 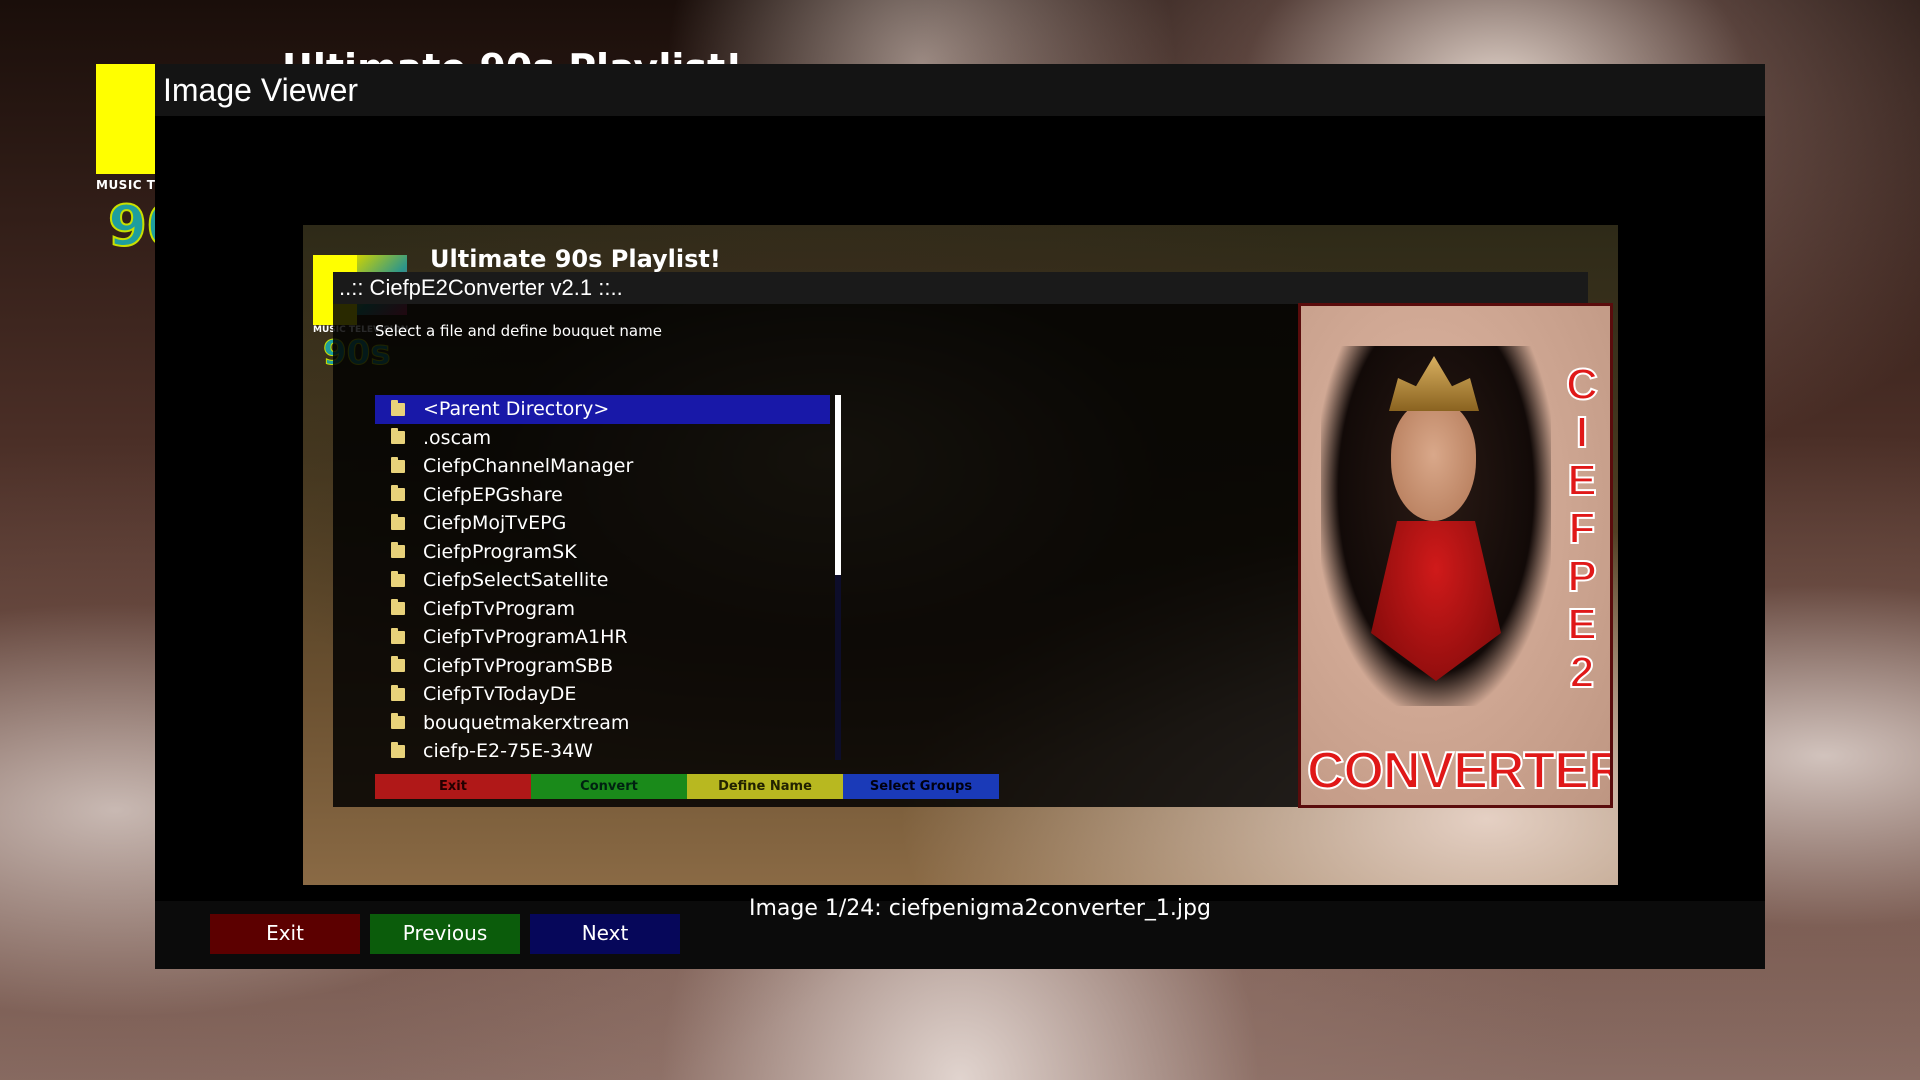 What do you see at coordinates (960, 90) in the screenshot?
I see `window-title: Image Viewer` at bounding box center [960, 90].